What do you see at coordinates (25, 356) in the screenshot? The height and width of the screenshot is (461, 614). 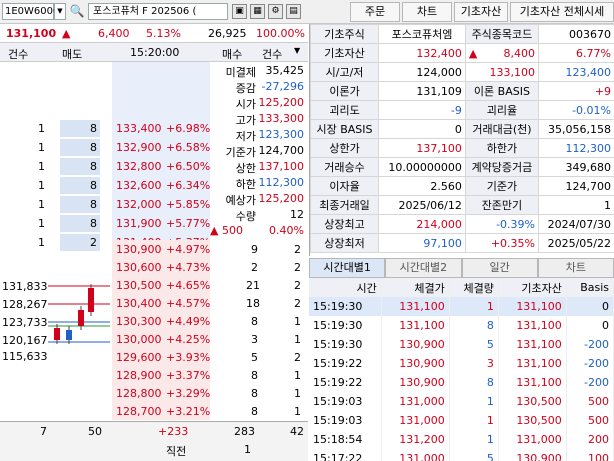 I see `chart-level-label: 115,633` at bounding box center [25, 356].